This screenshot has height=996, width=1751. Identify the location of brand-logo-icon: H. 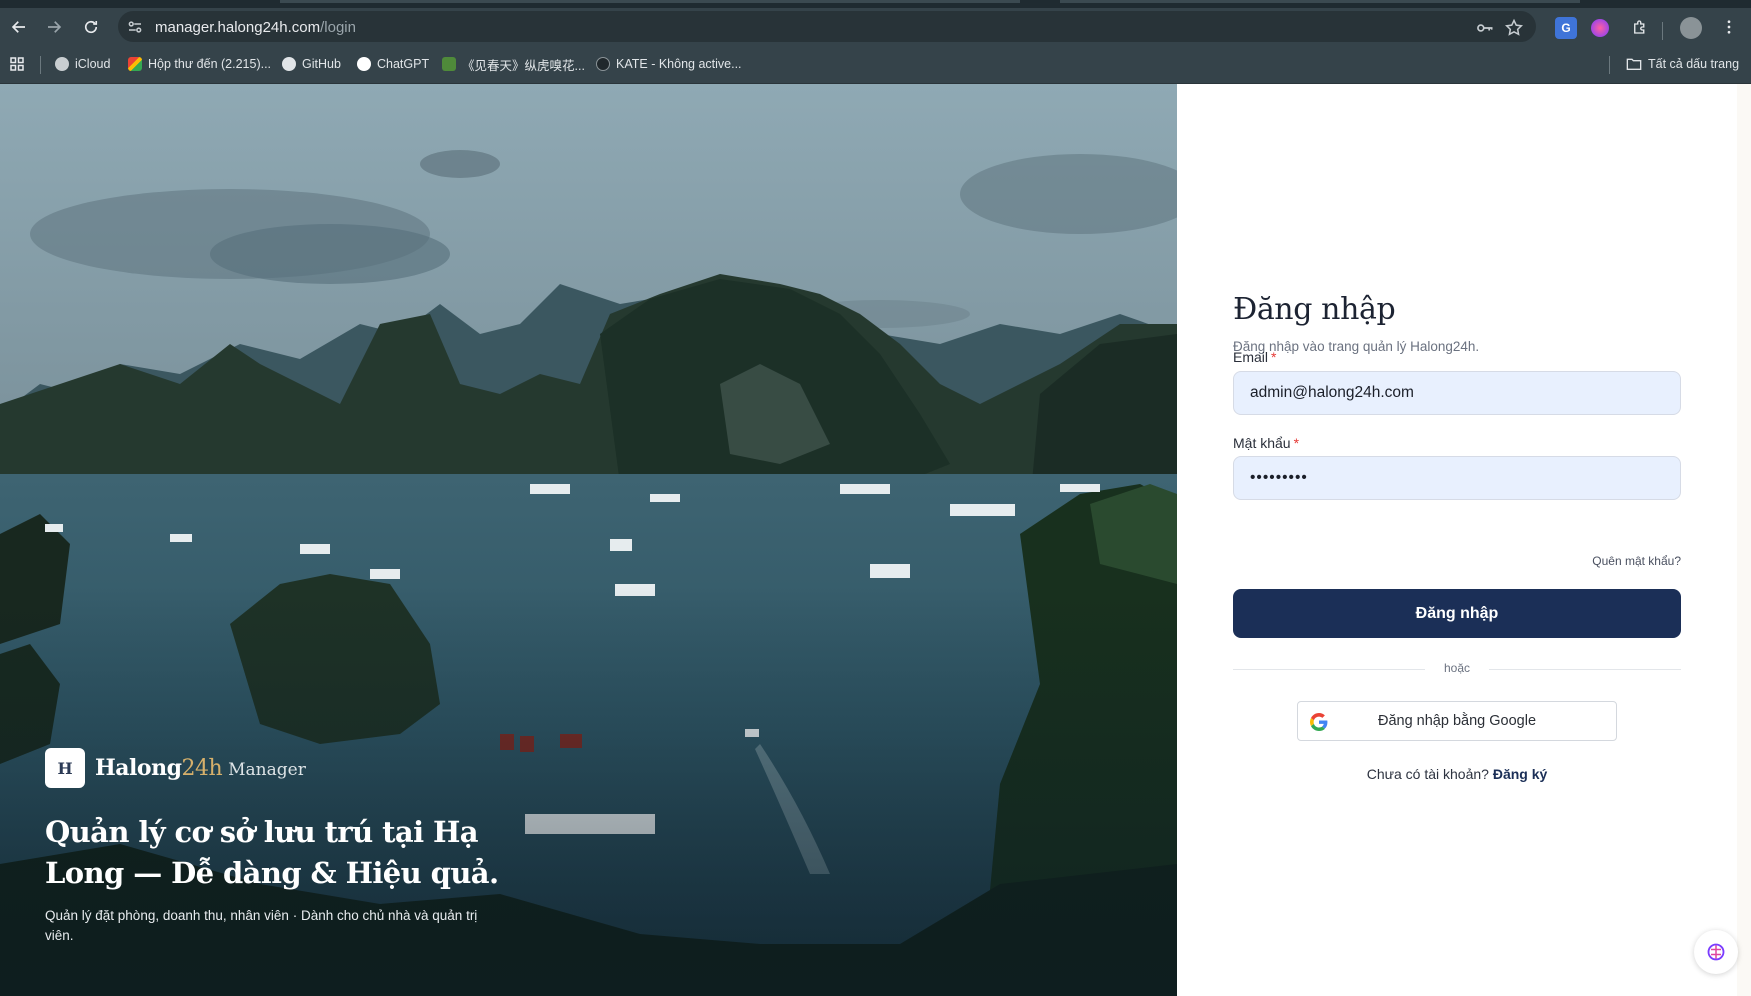
(65, 768).